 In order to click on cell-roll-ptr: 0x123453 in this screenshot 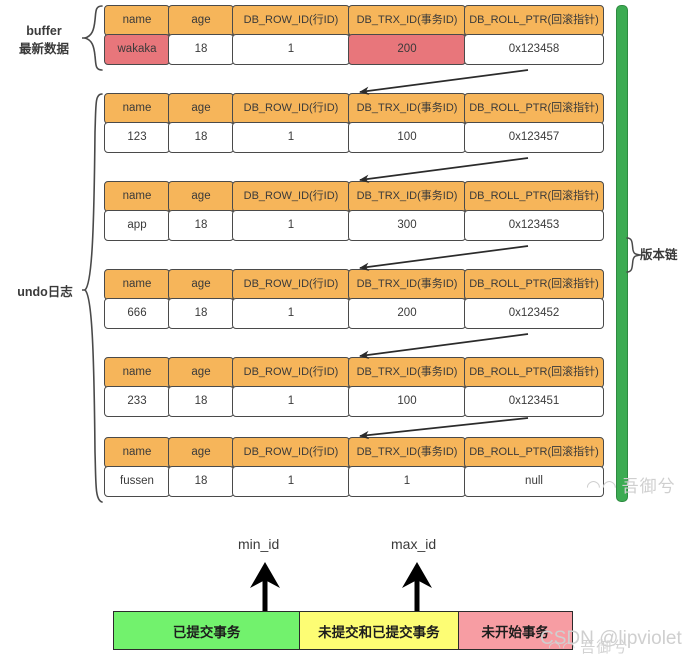, I will do `click(534, 226)`.